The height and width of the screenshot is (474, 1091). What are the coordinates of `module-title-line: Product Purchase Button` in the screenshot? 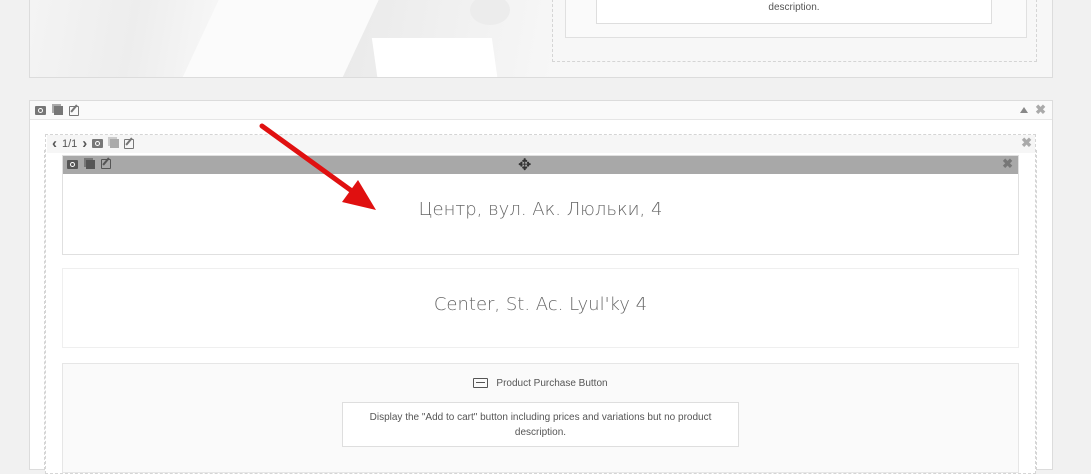 It's located at (540, 383).